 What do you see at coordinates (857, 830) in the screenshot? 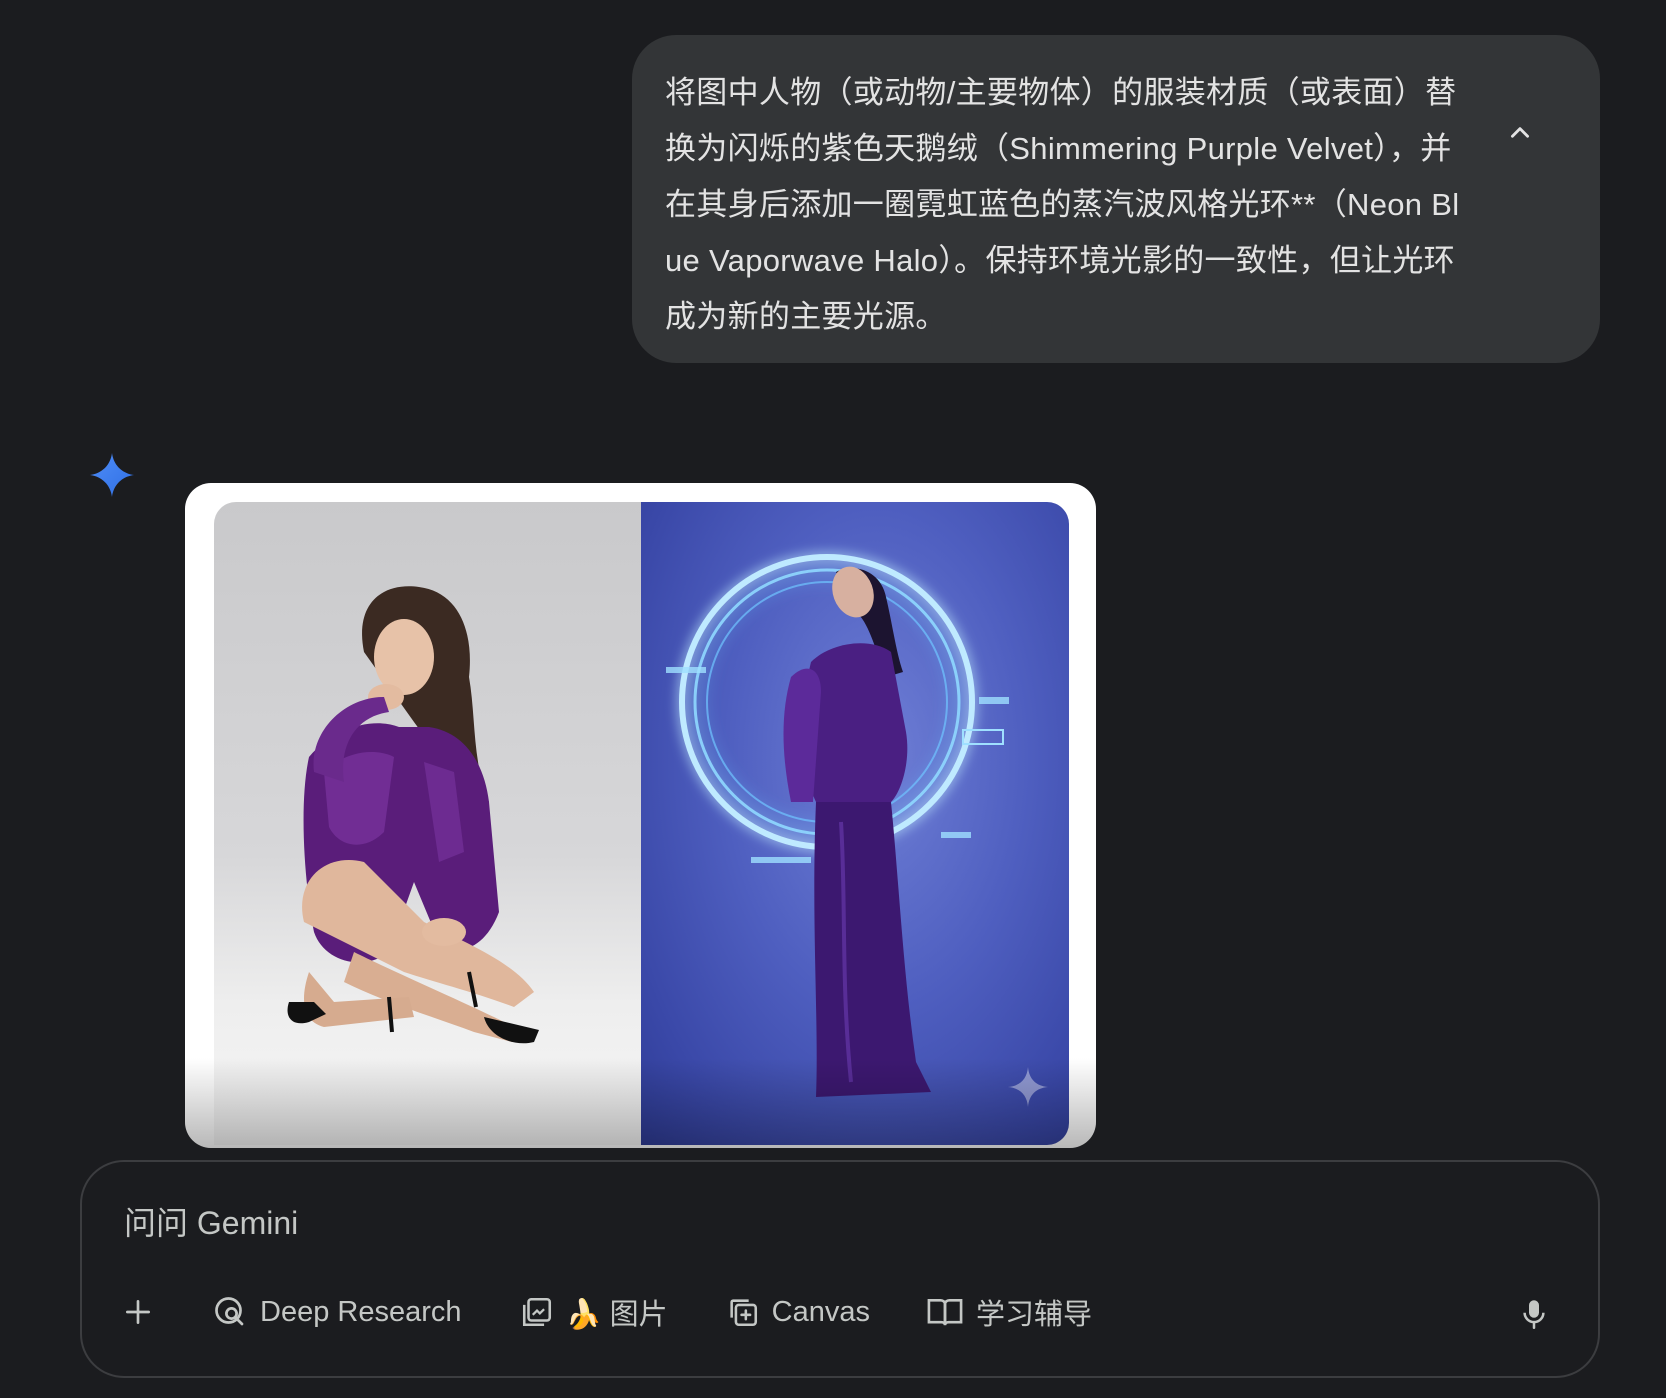
I see `neon-halo-woman-illustration` at bounding box center [857, 830].